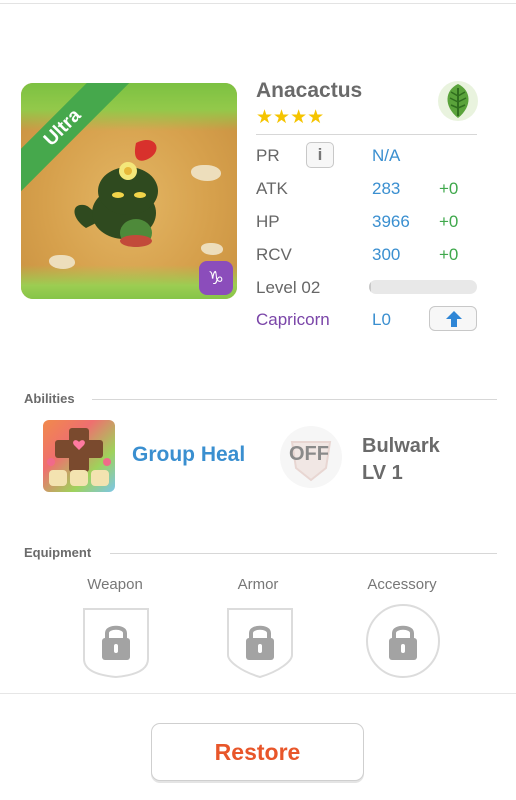 This screenshot has width=516, height=800. What do you see at coordinates (116, 193) in the screenshot?
I see `monster-sprite` at bounding box center [116, 193].